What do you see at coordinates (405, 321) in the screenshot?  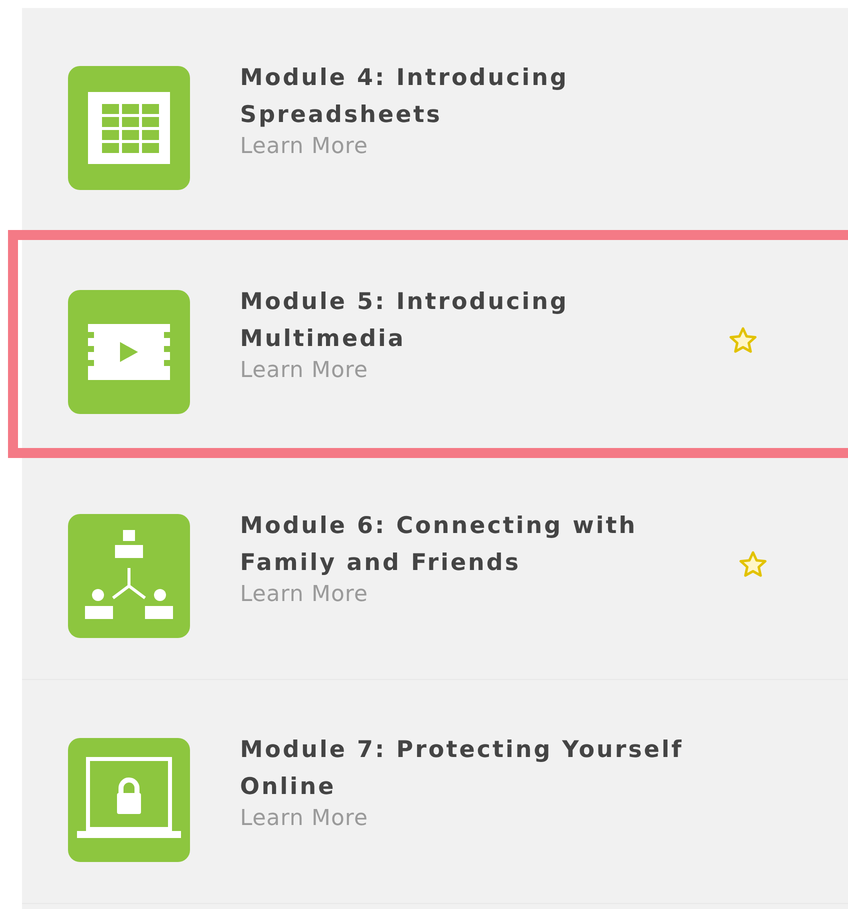 I see `module-title: Module 5: Introducing Multimedia` at bounding box center [405, 321].